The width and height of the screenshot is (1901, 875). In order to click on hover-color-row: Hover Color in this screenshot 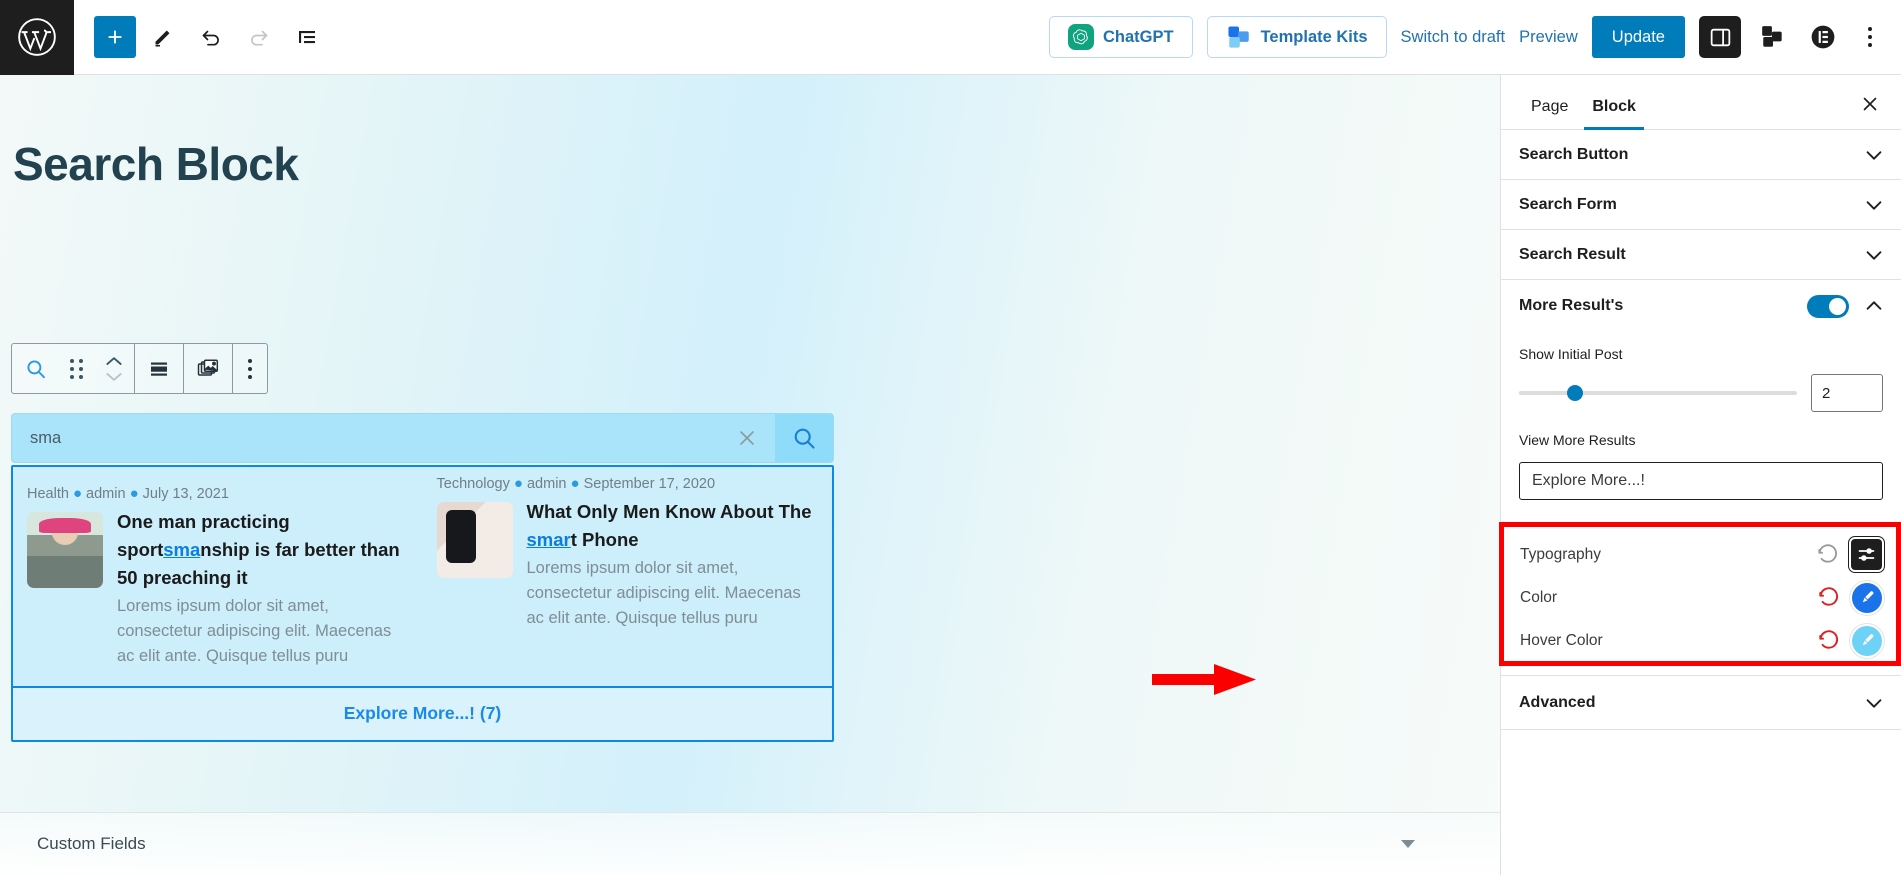, I will do `click(1700, 640)`.